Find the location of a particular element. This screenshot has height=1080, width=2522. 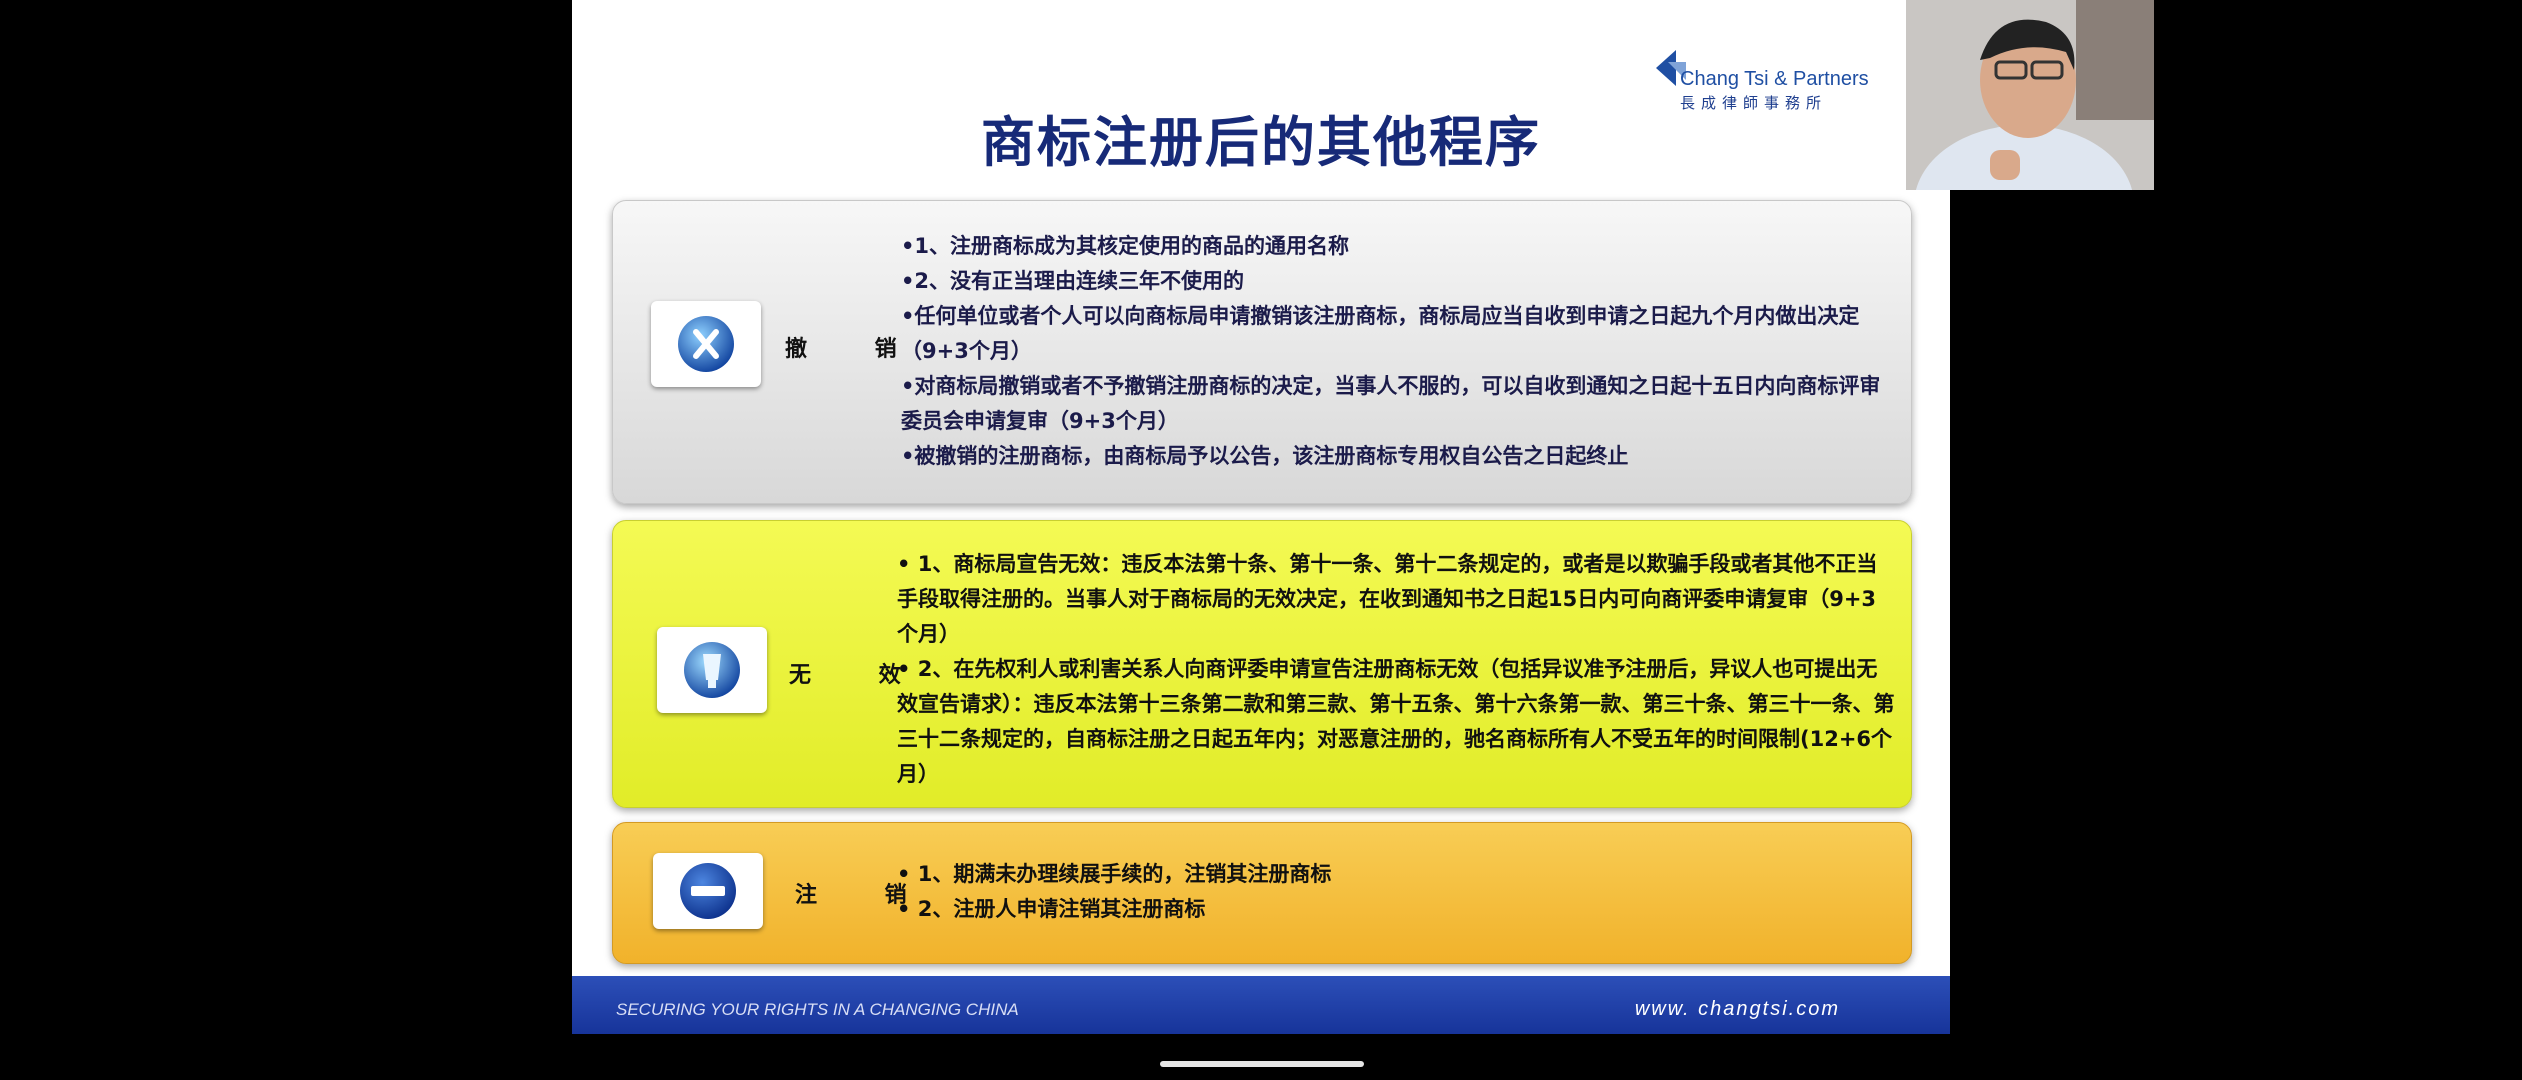

revocation-item: •1、注册商标成为其核定使用的商品的通用名称 is located at coordinates (1125, 246).